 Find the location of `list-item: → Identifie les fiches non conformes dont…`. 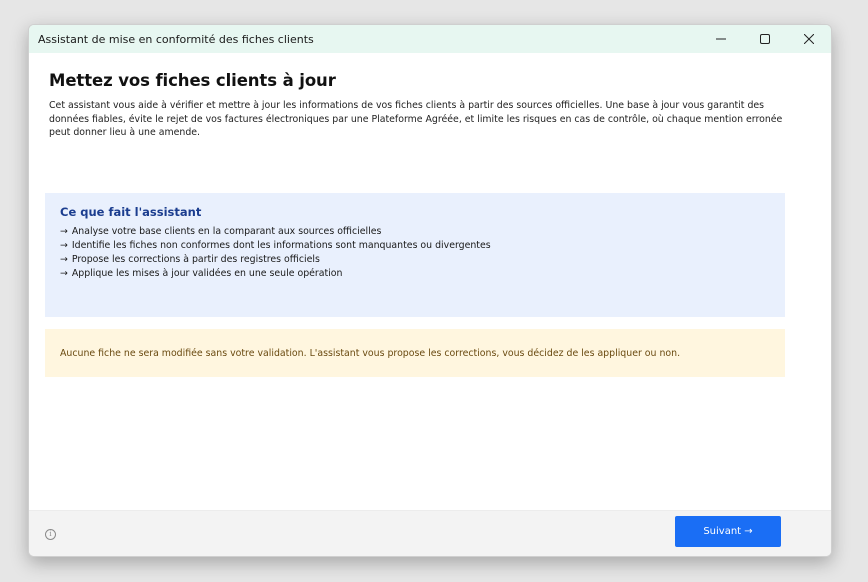

list-item: → Identifie les fiches non conformes dont… is located at coordinates (275, 245).